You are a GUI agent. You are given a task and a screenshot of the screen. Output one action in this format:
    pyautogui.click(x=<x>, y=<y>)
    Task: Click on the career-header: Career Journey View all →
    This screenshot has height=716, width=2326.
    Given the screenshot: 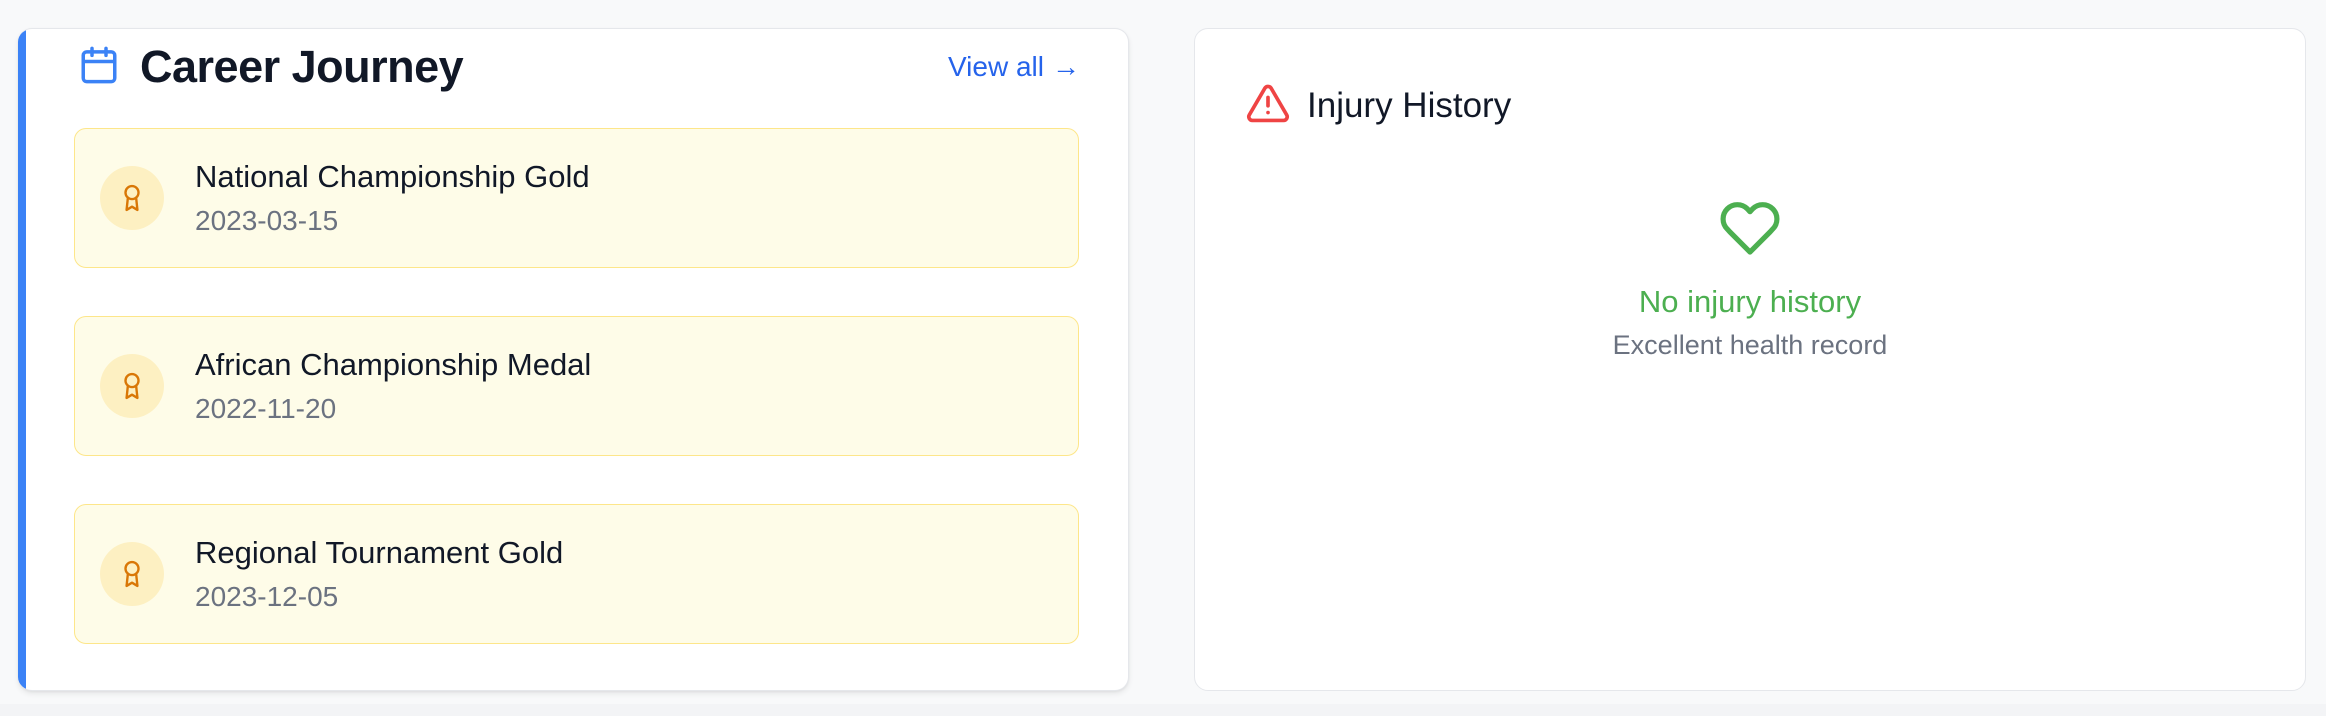 What is the action you would take?
    pyautogui.click(x=579, y=67)
    